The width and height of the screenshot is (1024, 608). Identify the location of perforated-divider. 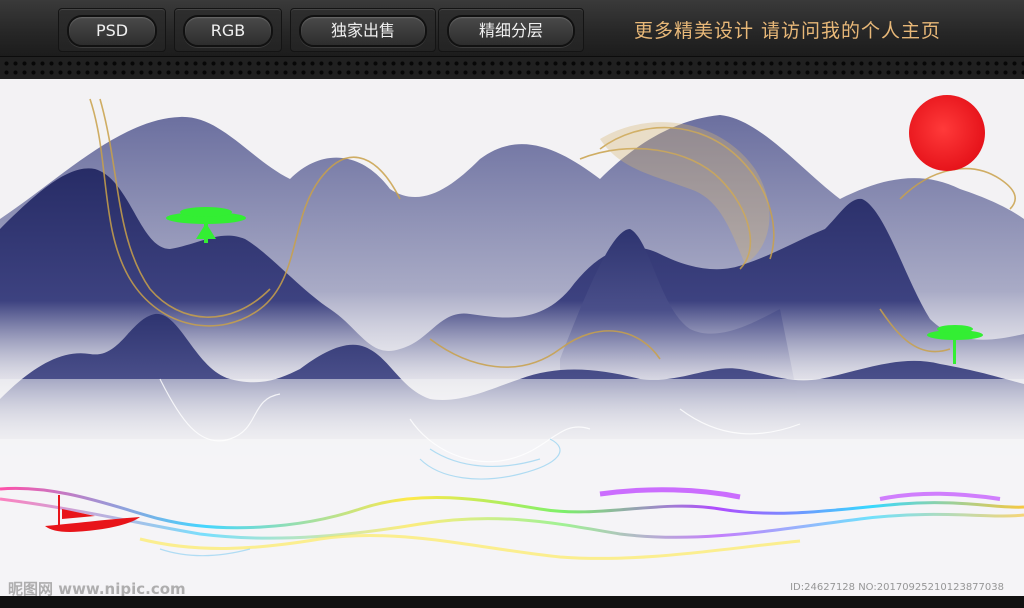
(512, 68).